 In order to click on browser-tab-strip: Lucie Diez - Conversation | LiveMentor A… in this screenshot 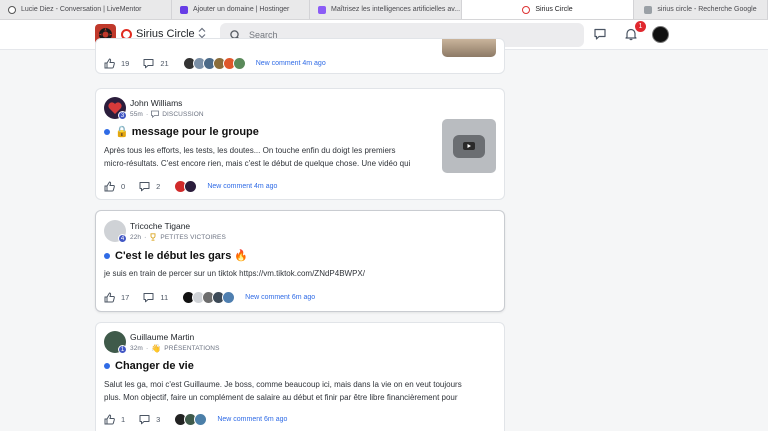, I will do `click(384, 10)`.